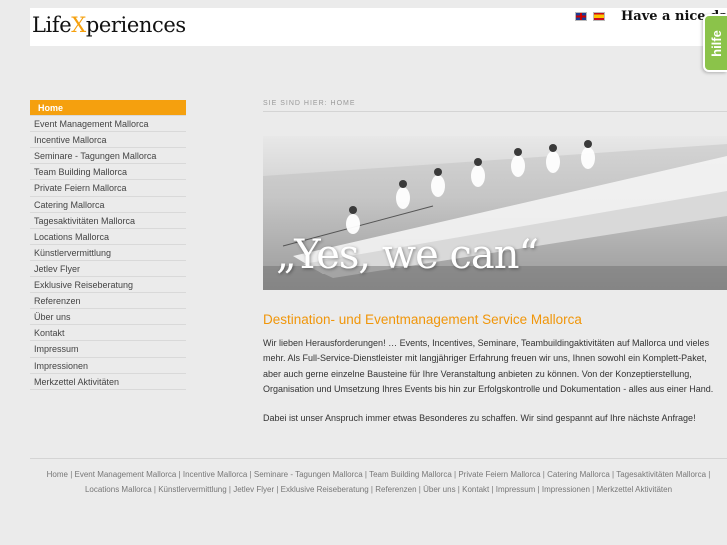 The height and width of the screenshot is (545, 727). Describe the element at coordinates (410, 474) in the screenshot. I see `footer-link: Team Building Mallorca` at that location.